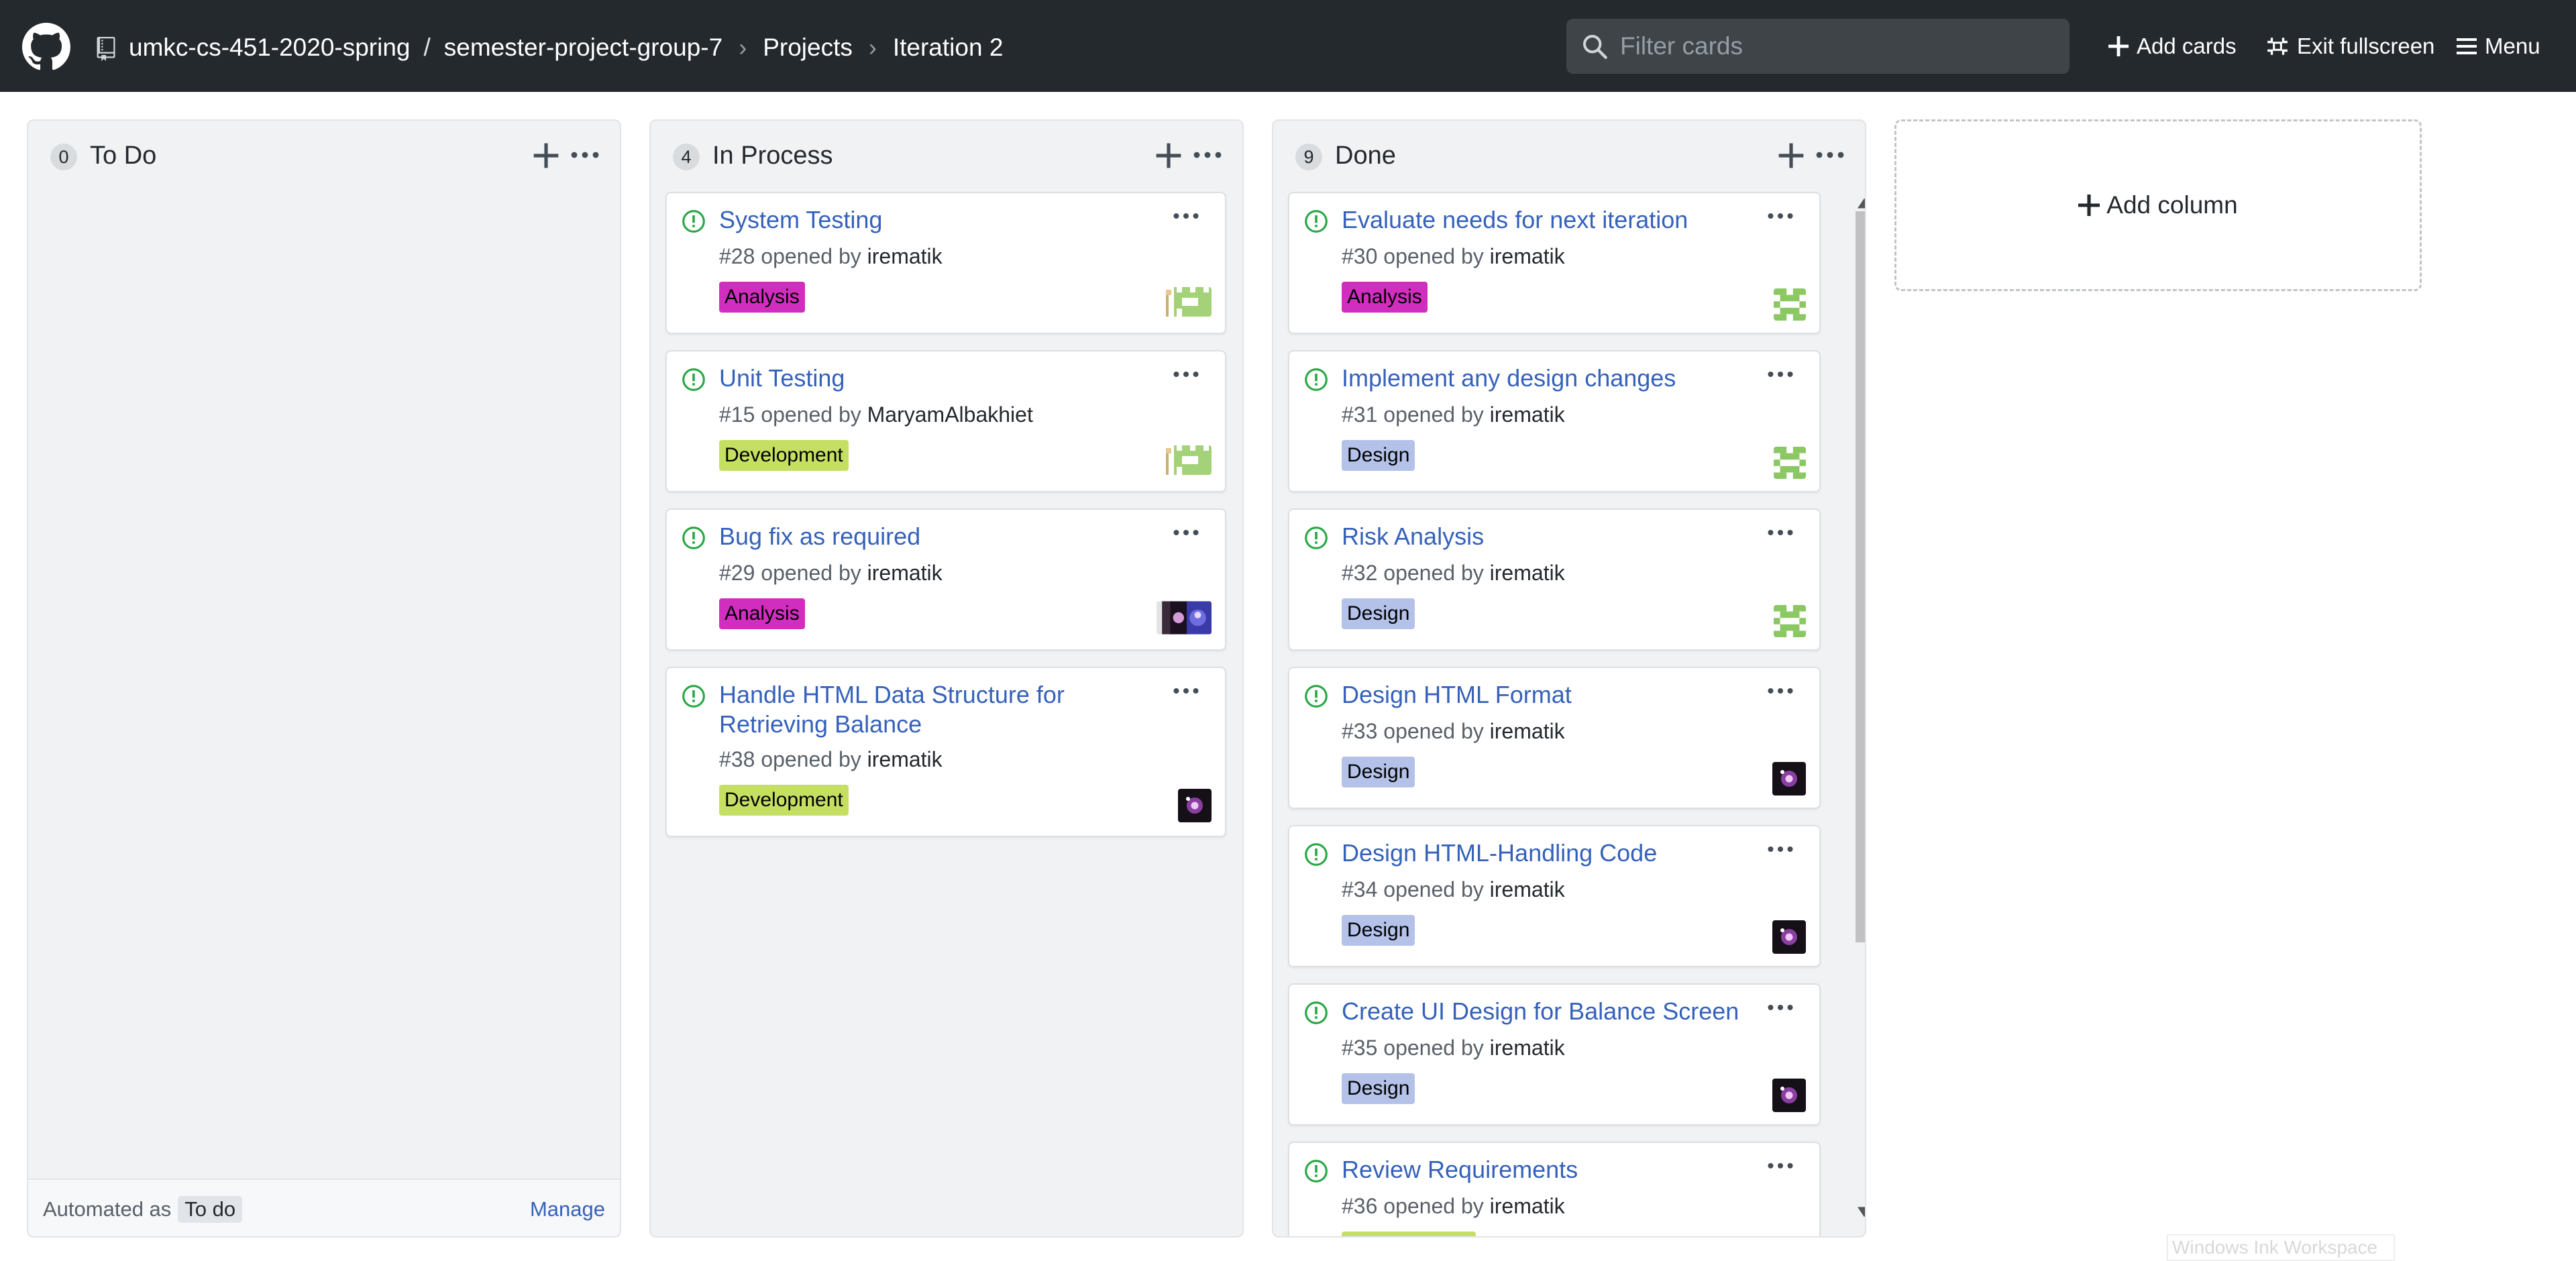  Describe the element at coordinates (1413, 731) in the screenshot. I see `issue-number-text: #33 opened by` at that location.